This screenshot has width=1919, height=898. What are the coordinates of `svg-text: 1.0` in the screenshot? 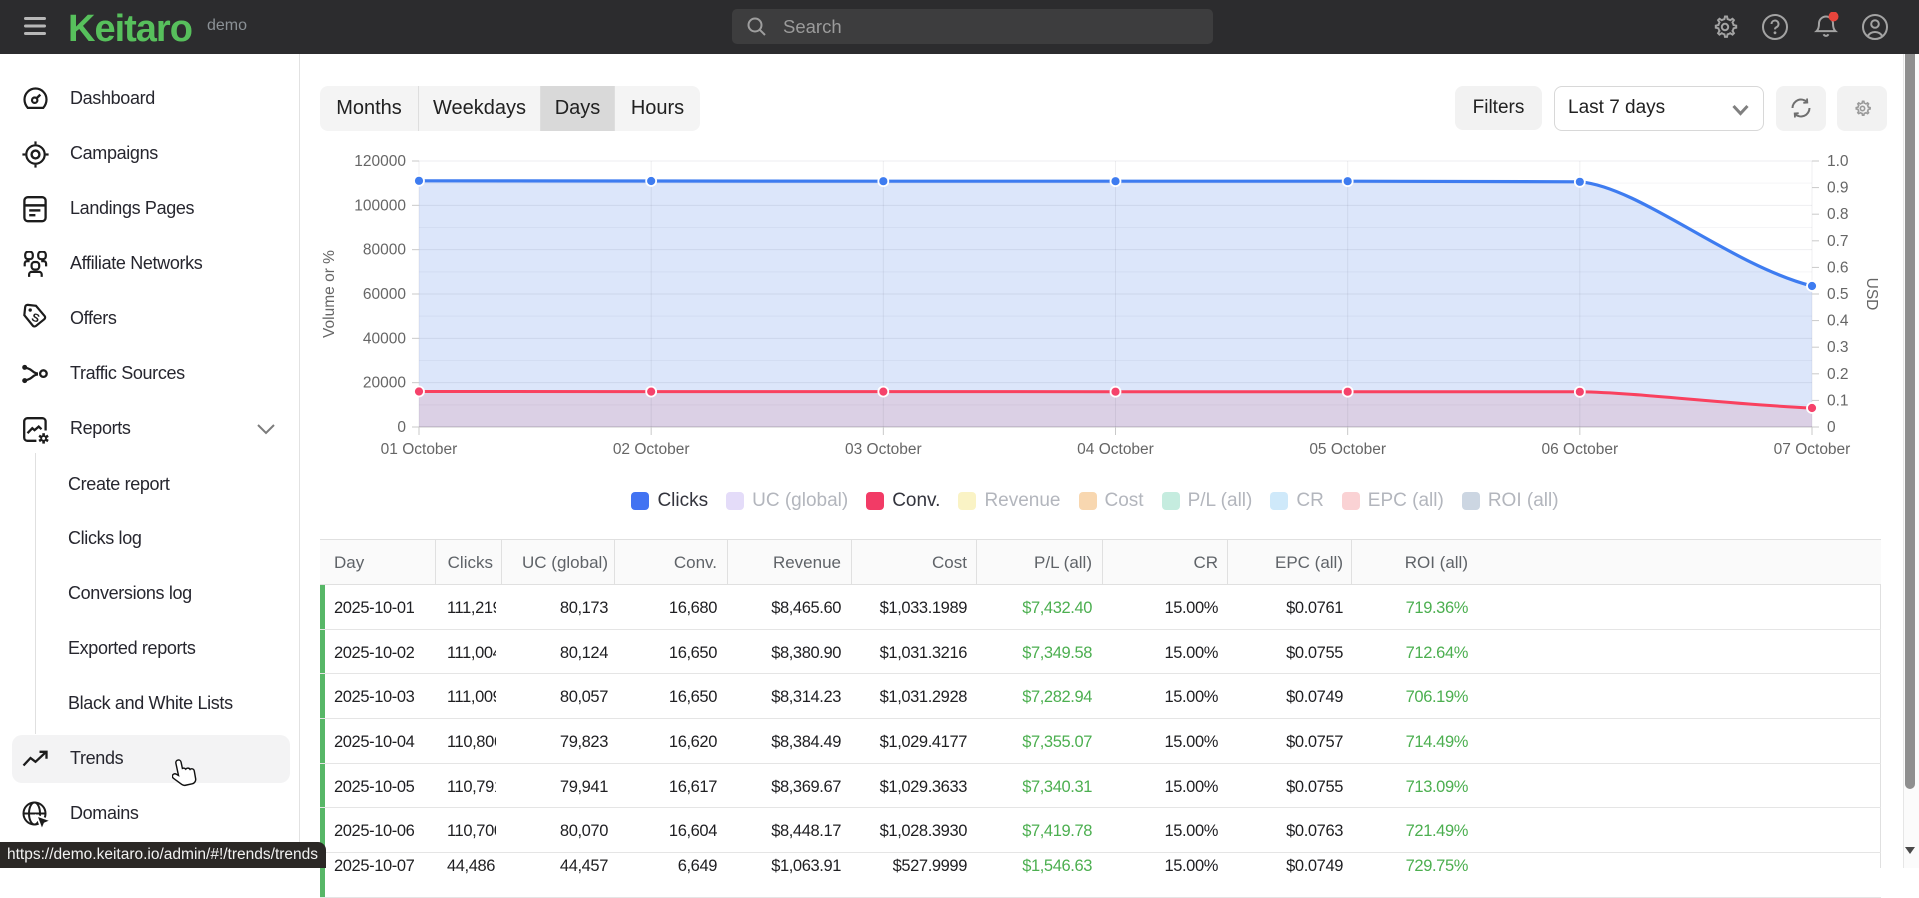 It's located at (1838, 161).